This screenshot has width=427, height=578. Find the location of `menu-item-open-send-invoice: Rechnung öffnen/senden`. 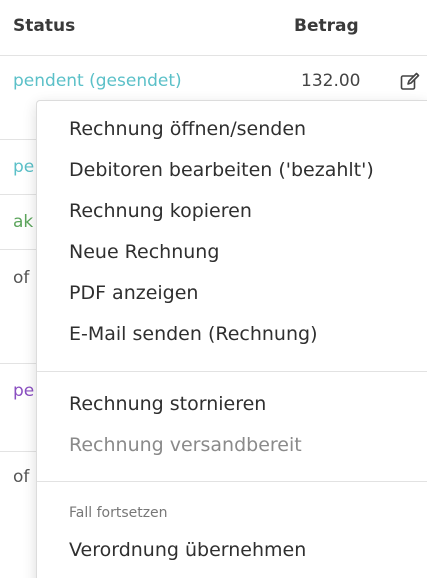

menu-item-open-send-invoice: Rechnung öffnen/senden is located at coordinates (187, 129).